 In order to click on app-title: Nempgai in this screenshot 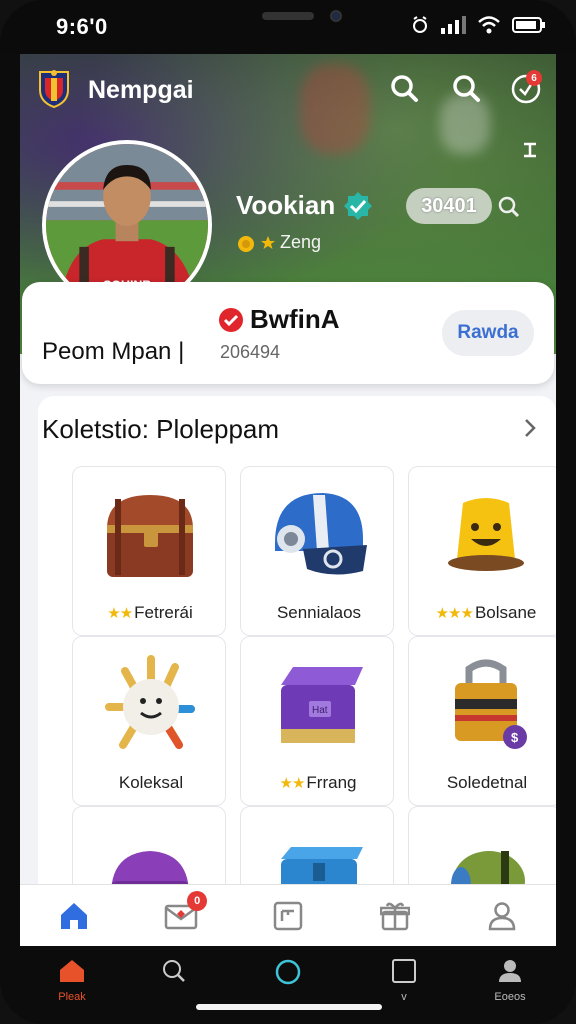, I will do `click(141, 90)`.